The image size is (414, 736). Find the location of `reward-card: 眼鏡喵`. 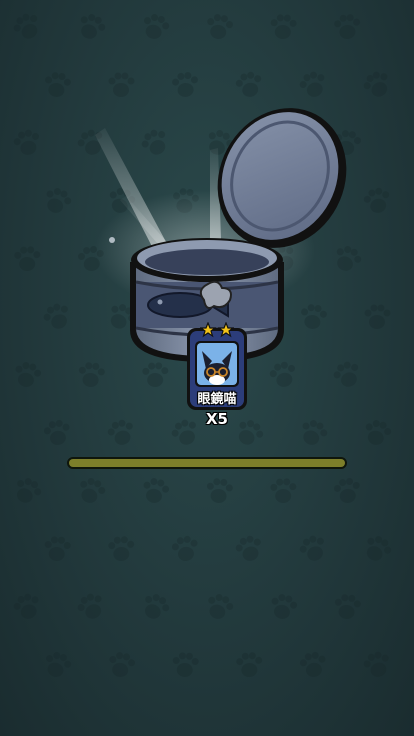

reward-card: 眼鏡喵 is located at coordinates (217, 366).